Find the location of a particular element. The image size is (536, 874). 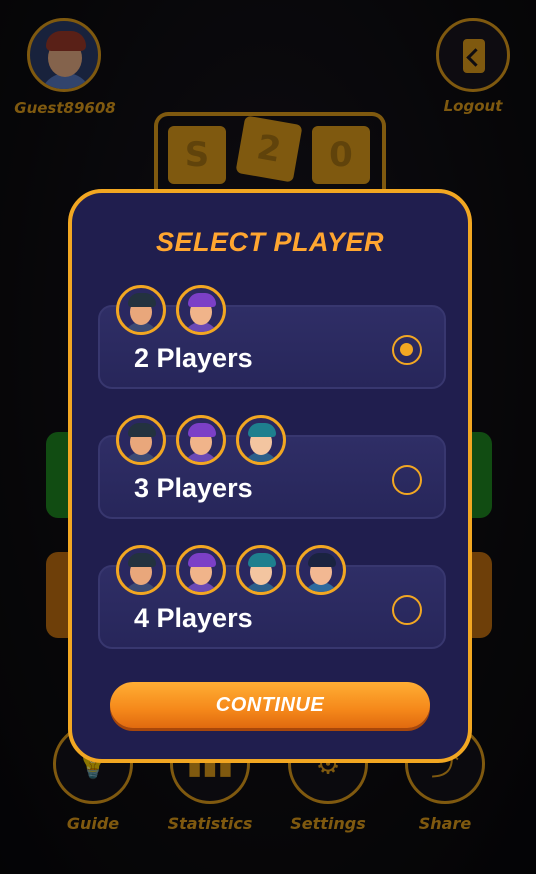

option-2-players: 2 Players is located at coordinates (272, 337).